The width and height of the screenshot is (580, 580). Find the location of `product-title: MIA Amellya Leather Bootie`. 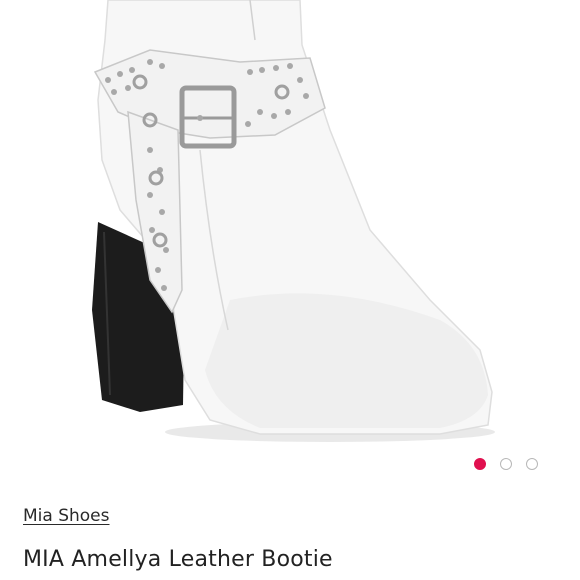

product-title: MIA Amellya Leather Bootie is located at coordinates (178, 559).